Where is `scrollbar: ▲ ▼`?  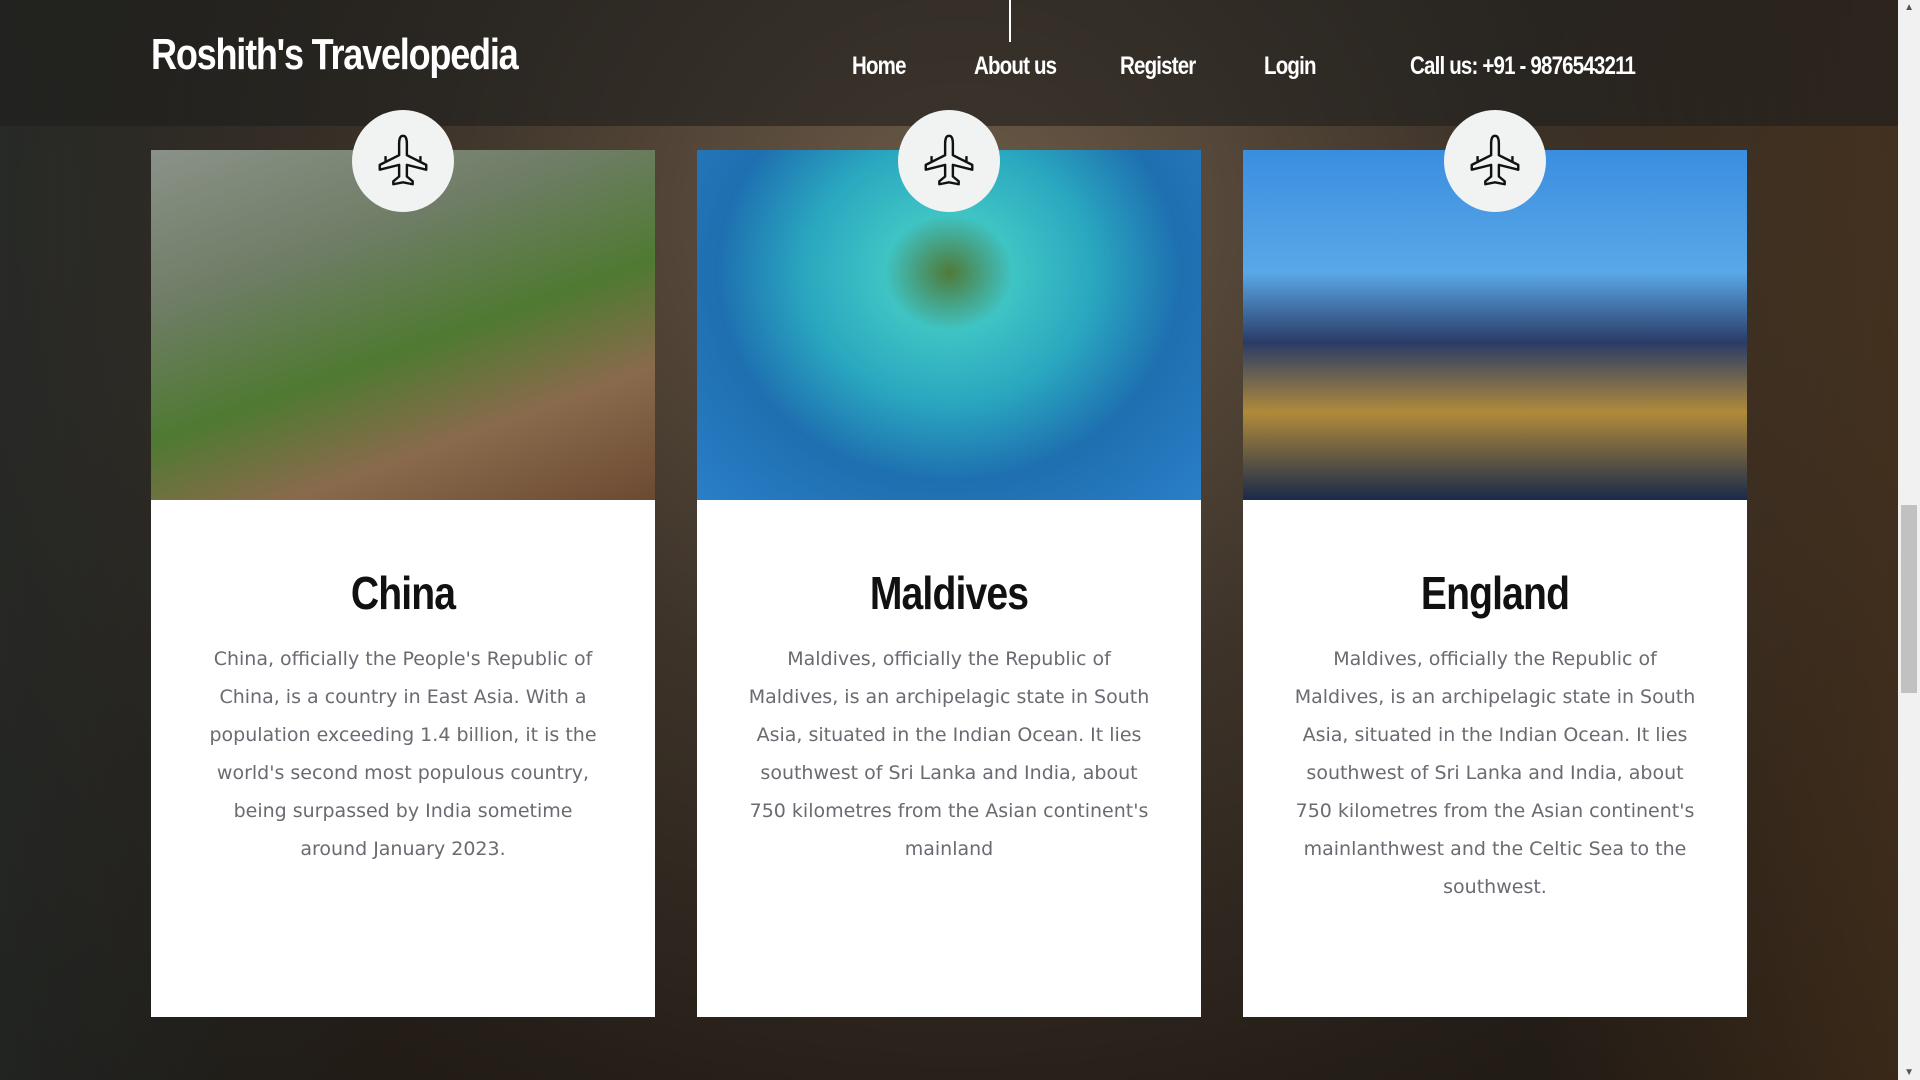
scrollbar: ▲ ▼ is located at coordinates (1909, 540).